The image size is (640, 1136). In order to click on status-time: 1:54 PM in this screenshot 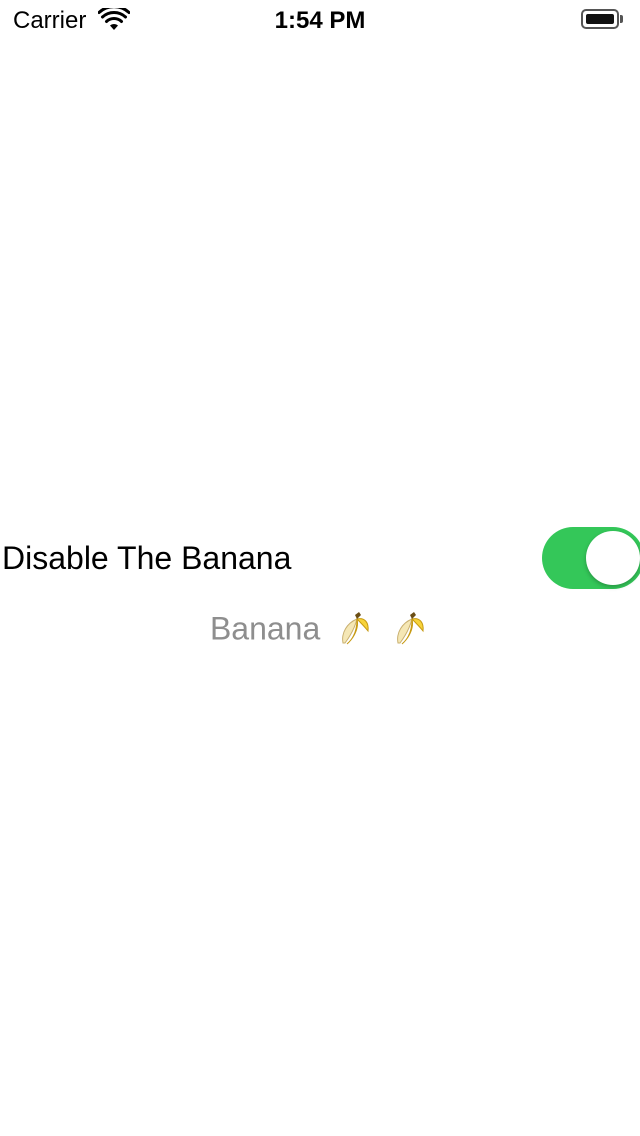, I will do `click(320, 20)`.